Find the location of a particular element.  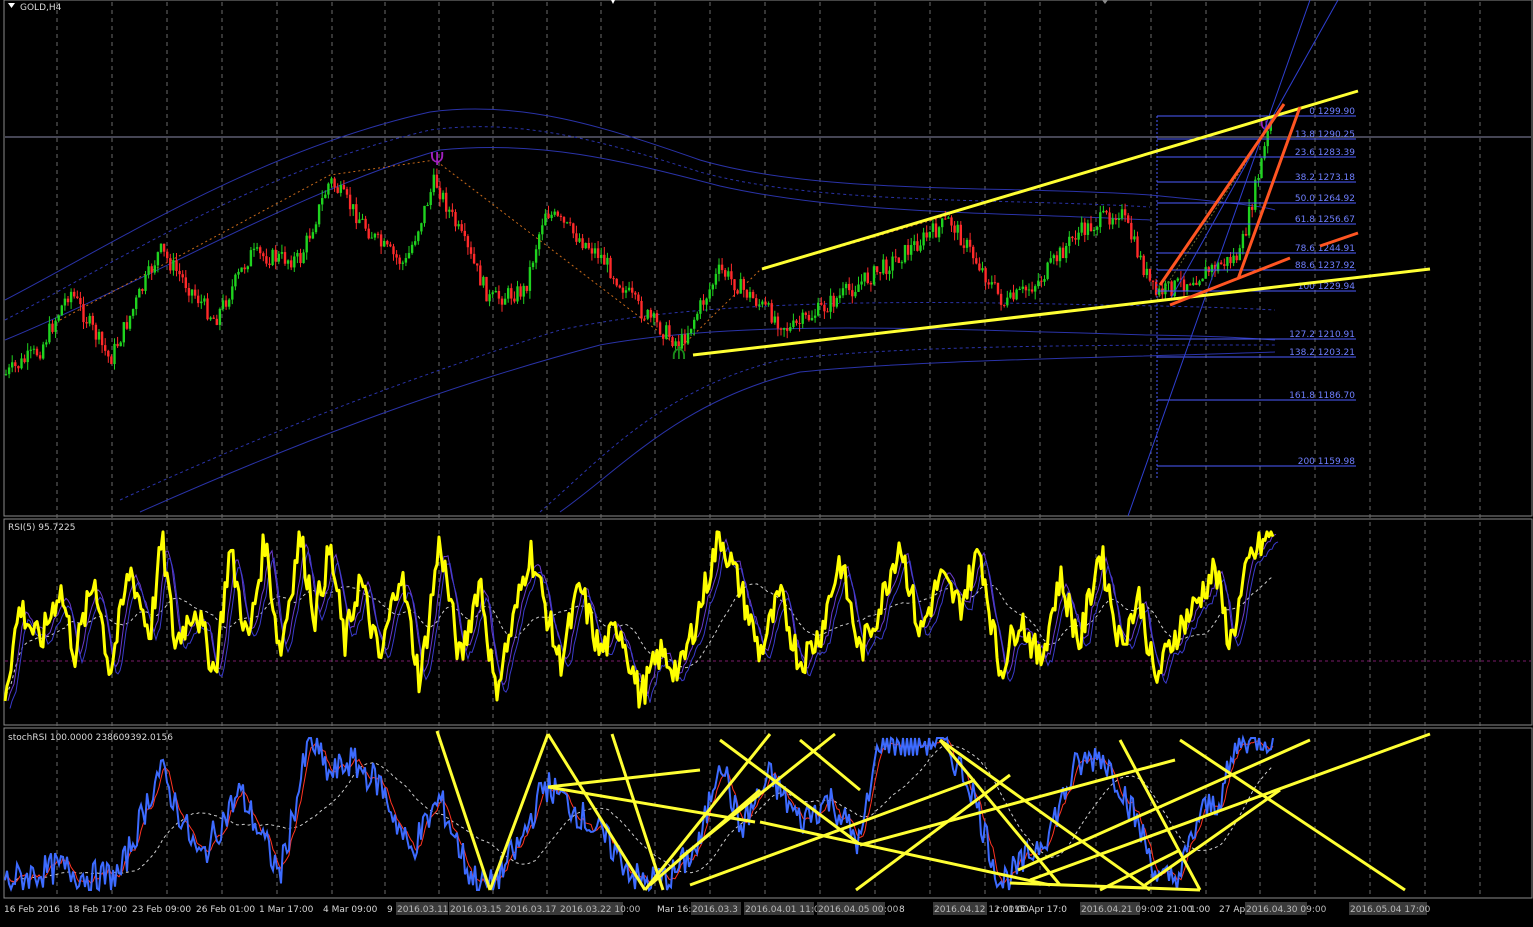

rsi-title: RSI(5) 95.7225 is located at coordinates (41, 528).